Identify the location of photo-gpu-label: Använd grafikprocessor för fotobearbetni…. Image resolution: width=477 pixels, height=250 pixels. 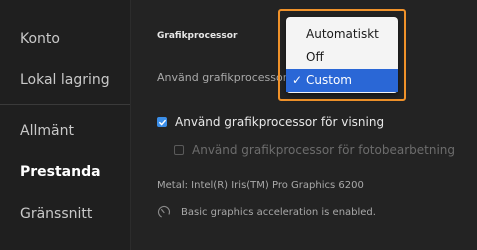
(324, 150).